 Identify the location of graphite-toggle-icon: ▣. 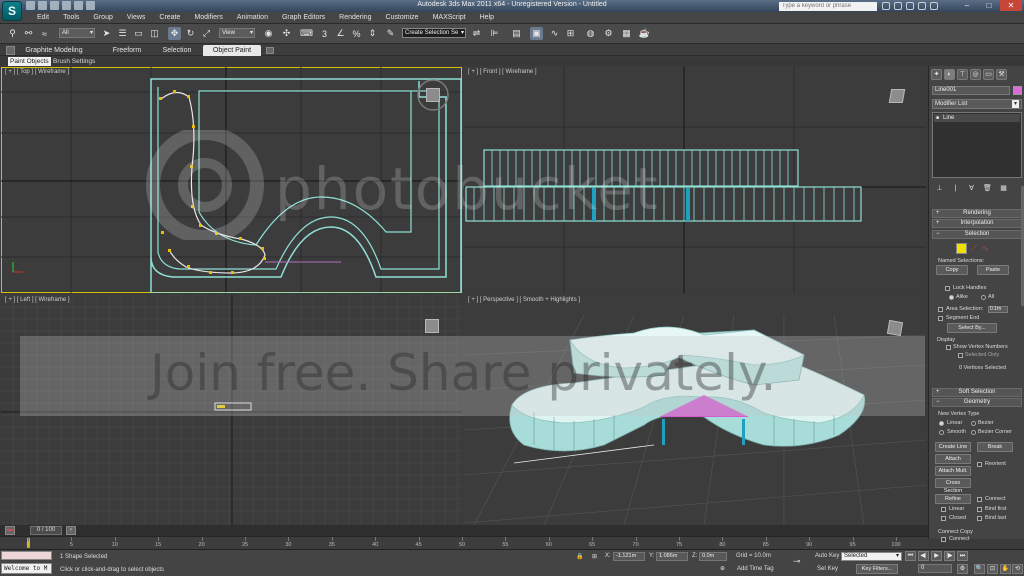
(536, 33).